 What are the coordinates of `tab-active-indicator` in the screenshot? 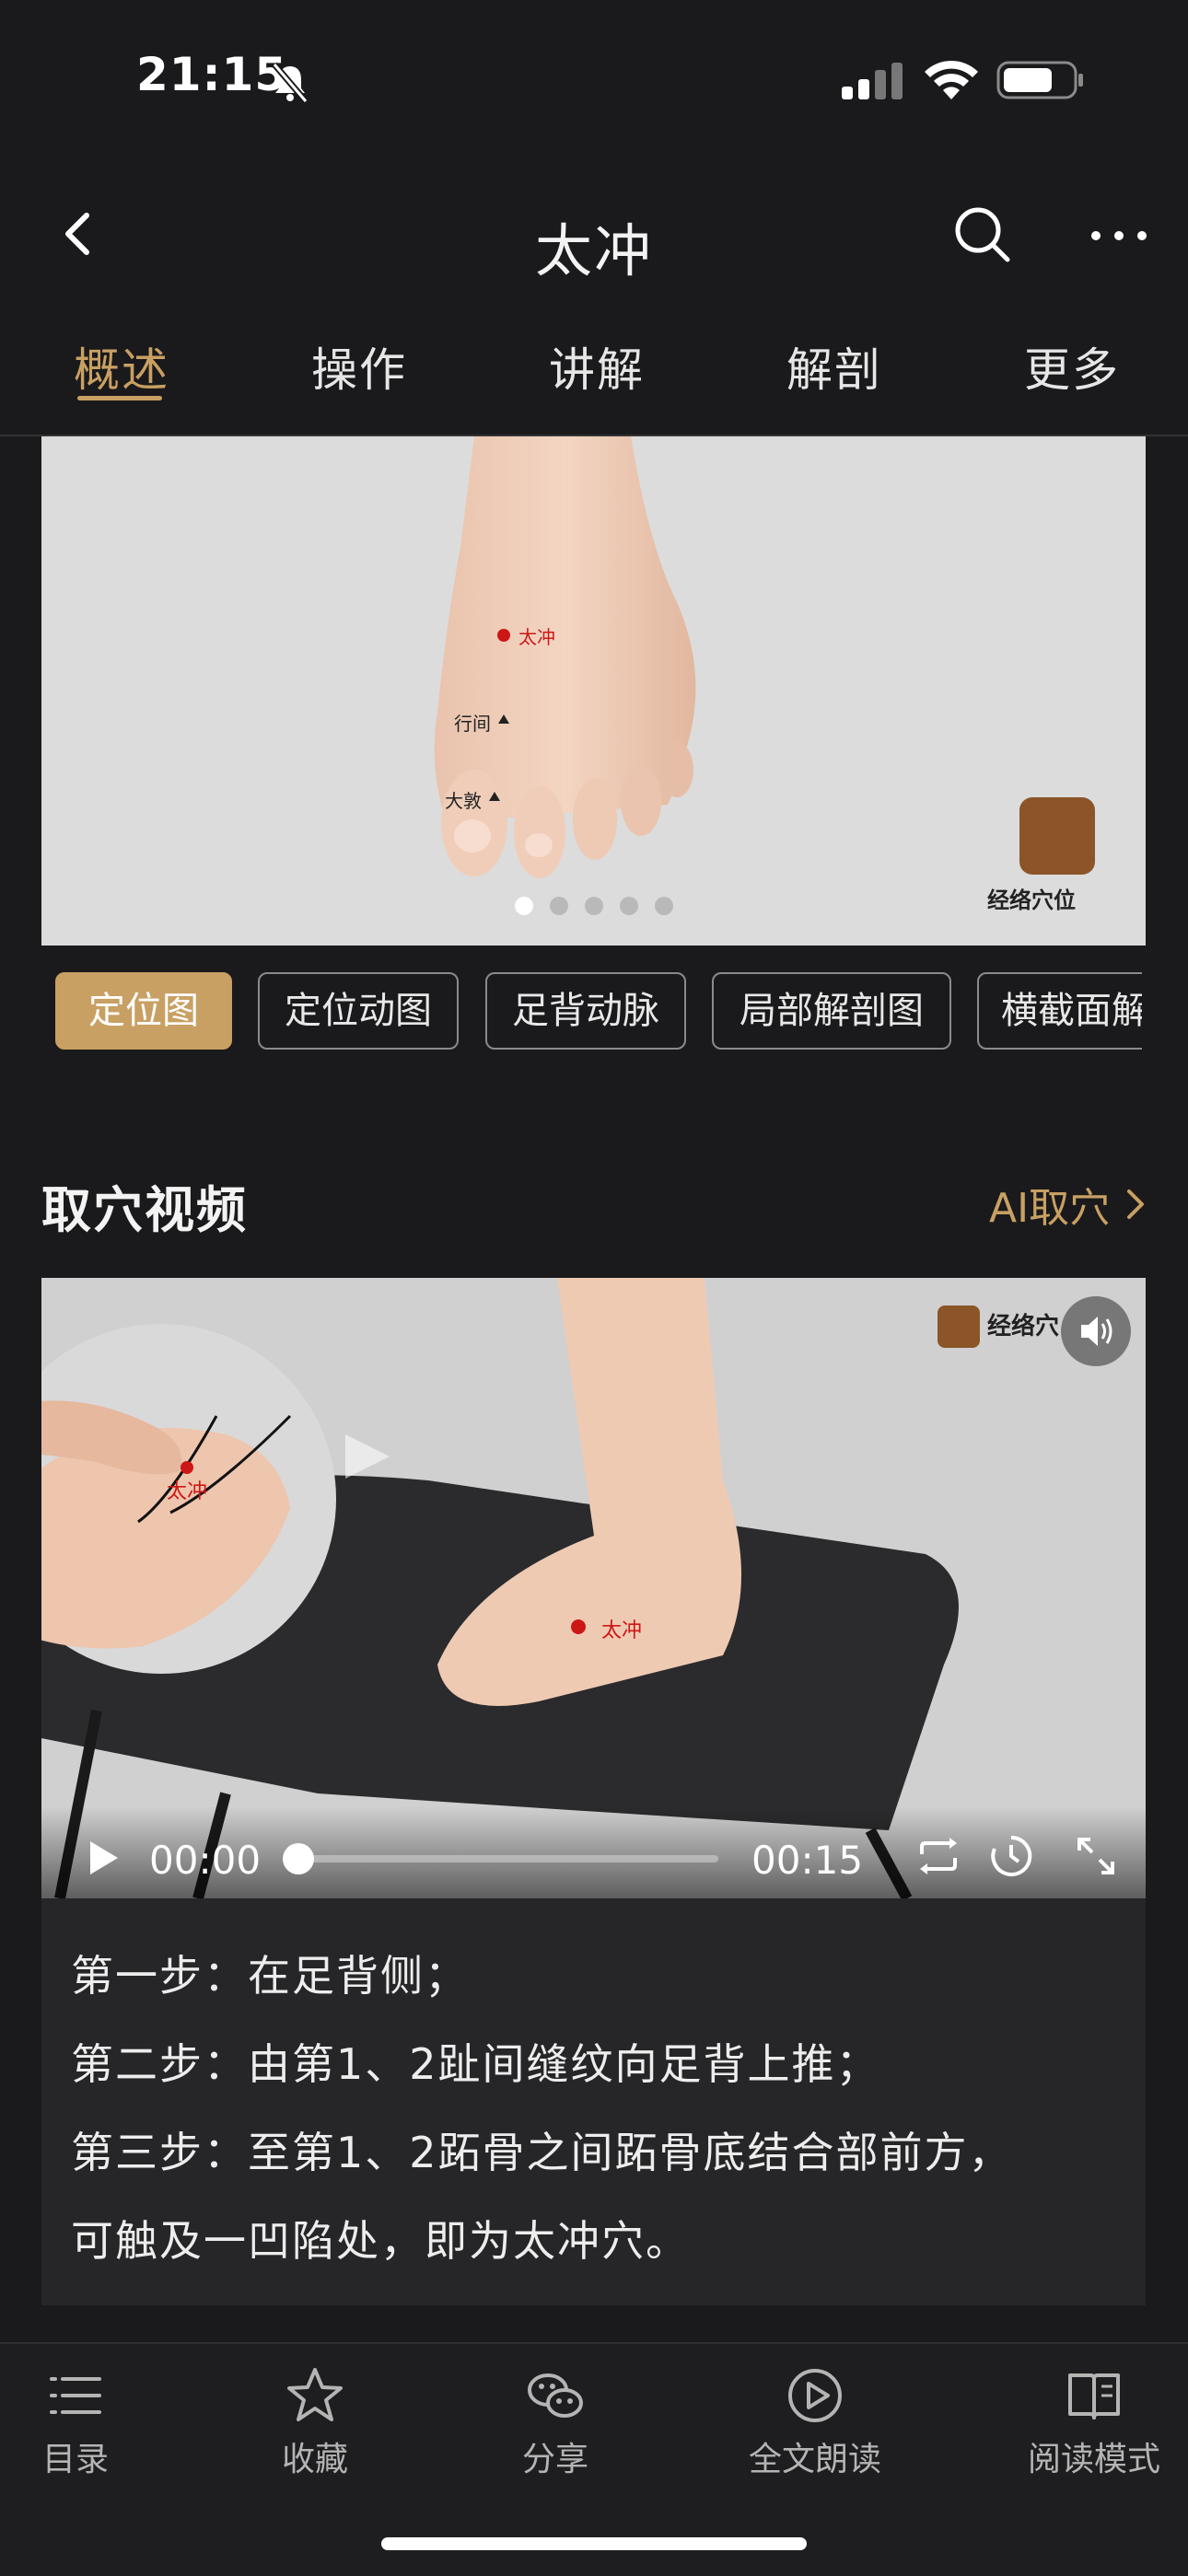 It's located at (119, 398).